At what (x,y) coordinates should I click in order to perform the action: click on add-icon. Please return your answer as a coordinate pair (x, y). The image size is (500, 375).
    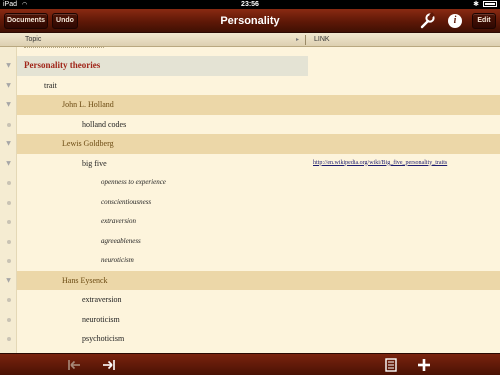
    Looking at the image, I should click on (424, 365).